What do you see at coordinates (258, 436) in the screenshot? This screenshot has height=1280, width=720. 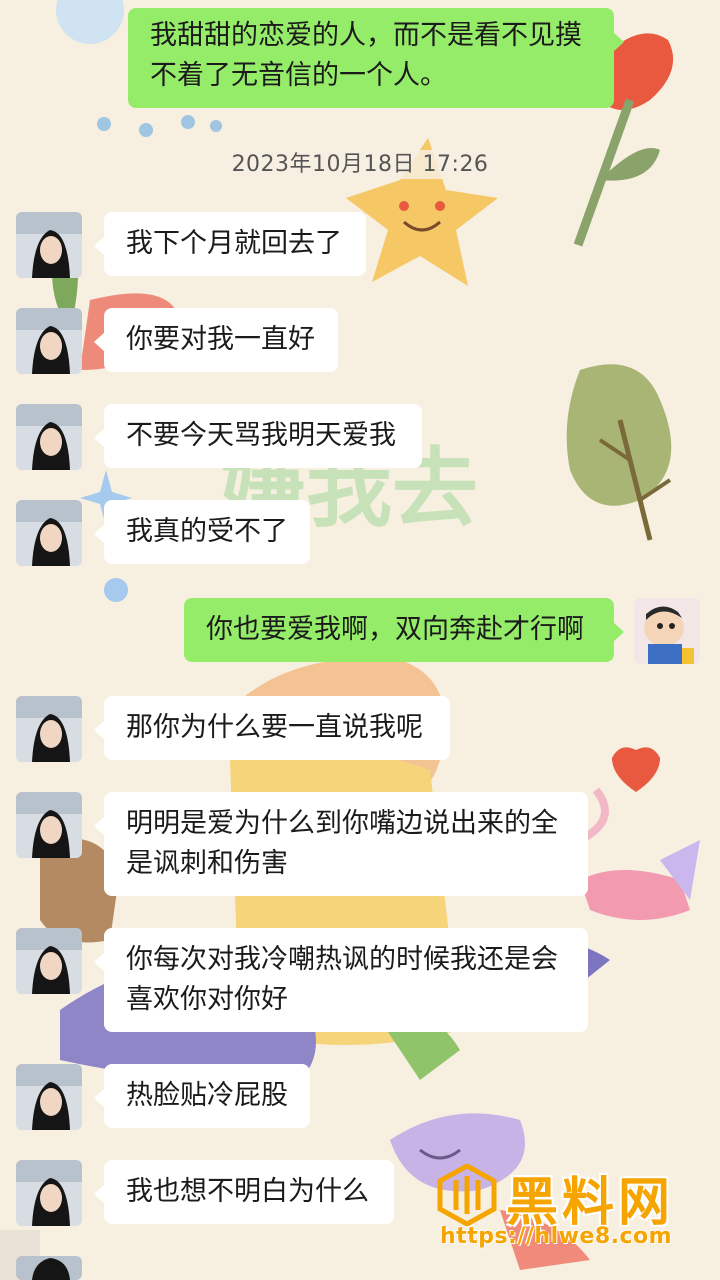 I see `message-bubble-contact: 不要今天骂我明天爱我` at bounding box center [258, 436].